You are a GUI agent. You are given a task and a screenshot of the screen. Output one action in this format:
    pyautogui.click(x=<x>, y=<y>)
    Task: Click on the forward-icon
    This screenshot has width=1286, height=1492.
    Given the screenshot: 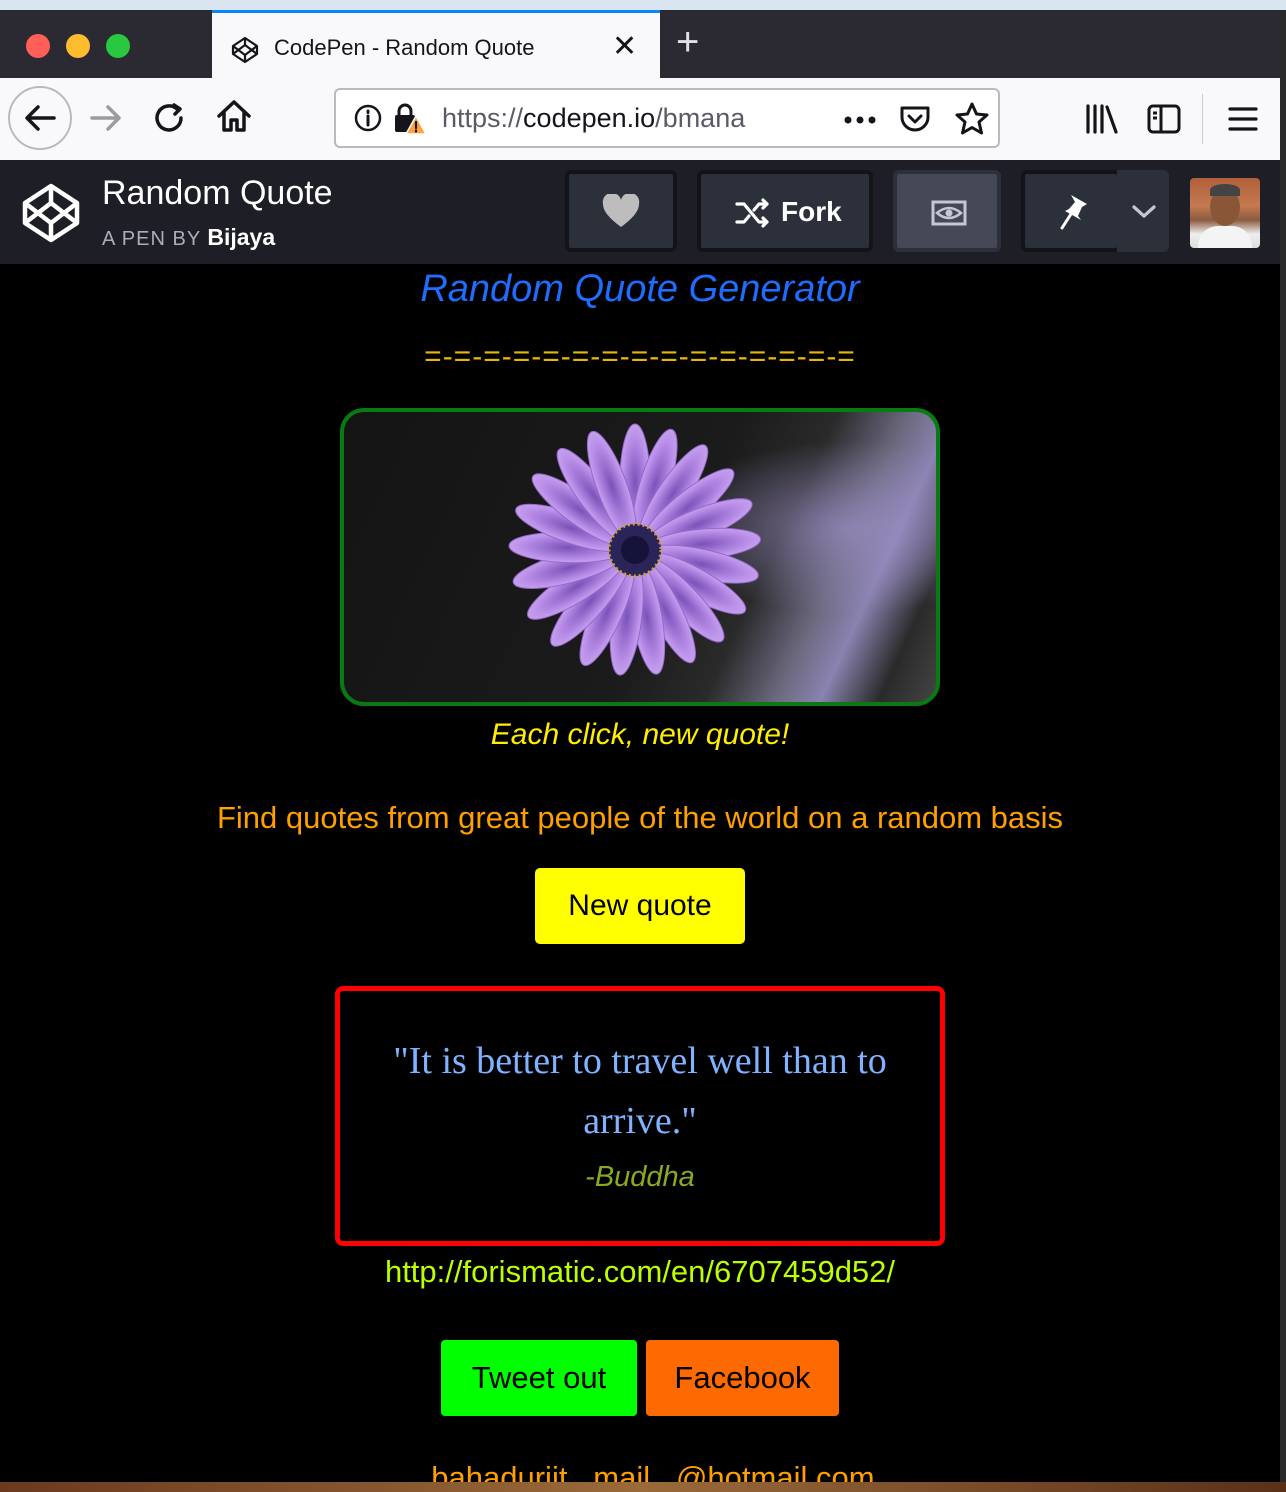 What is the action you would take?
    pyautogui.click(x=106, y=118)
    